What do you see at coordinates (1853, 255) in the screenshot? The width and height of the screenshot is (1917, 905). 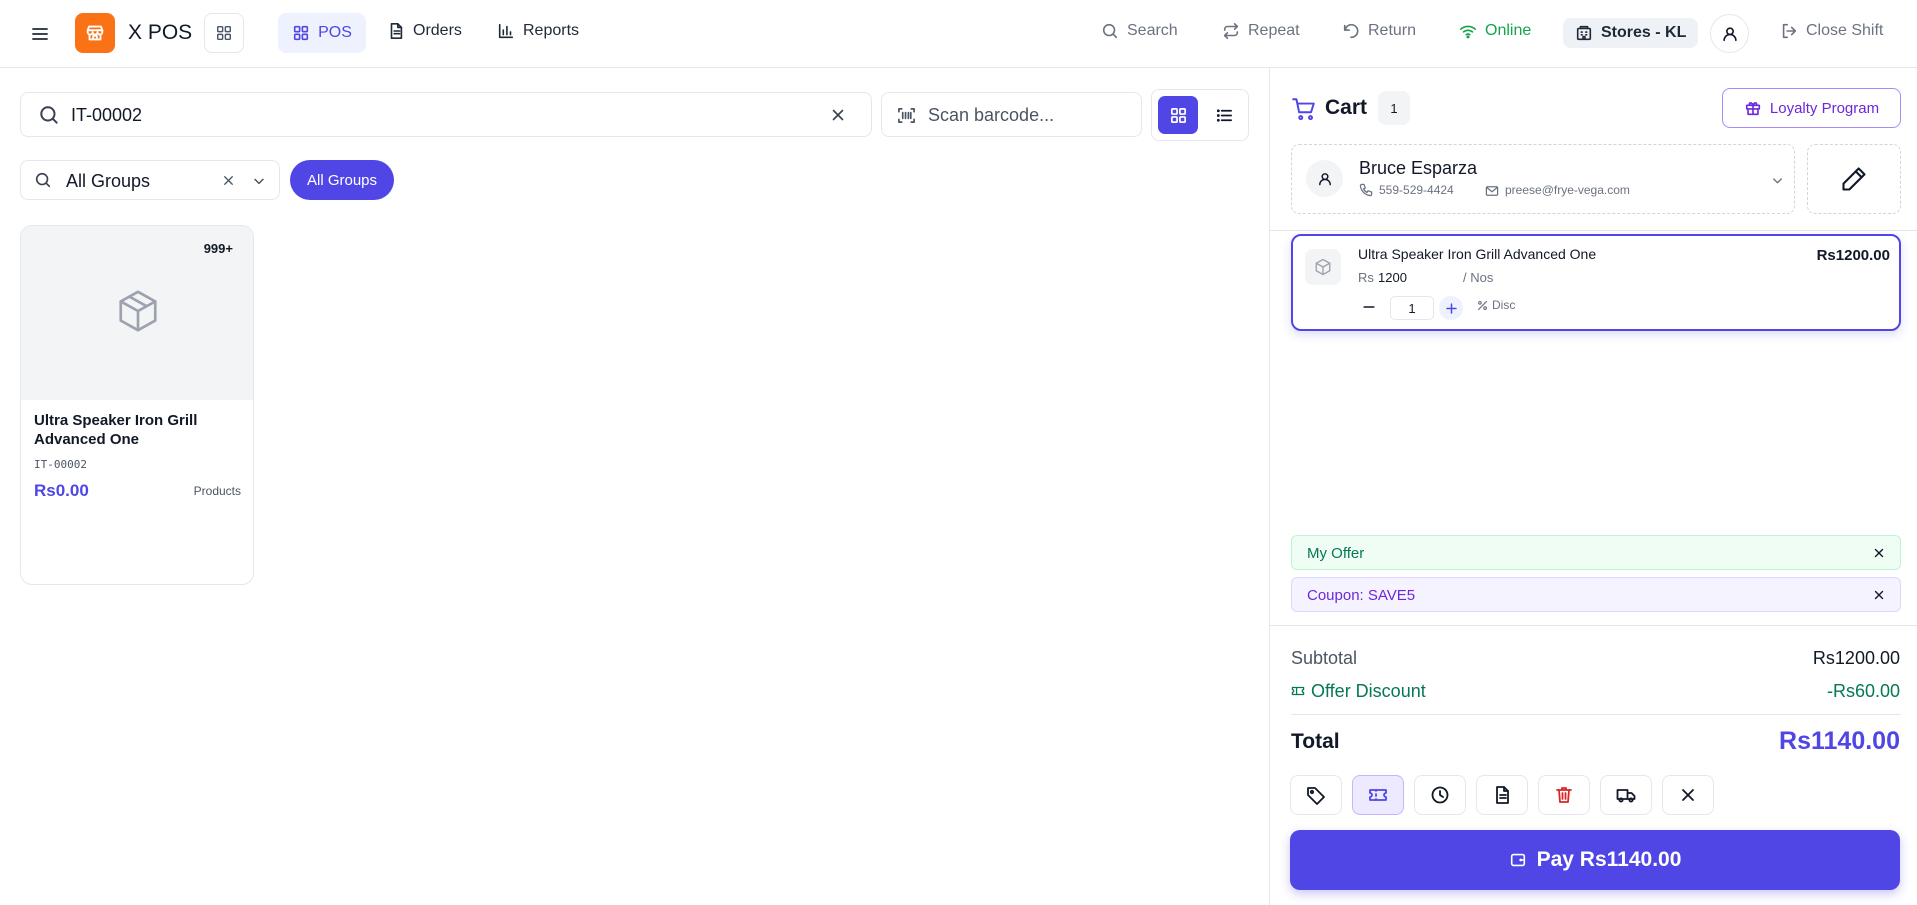 I see `cart-item-amount: Rs1200.00` at bounding box center [1853, 255].